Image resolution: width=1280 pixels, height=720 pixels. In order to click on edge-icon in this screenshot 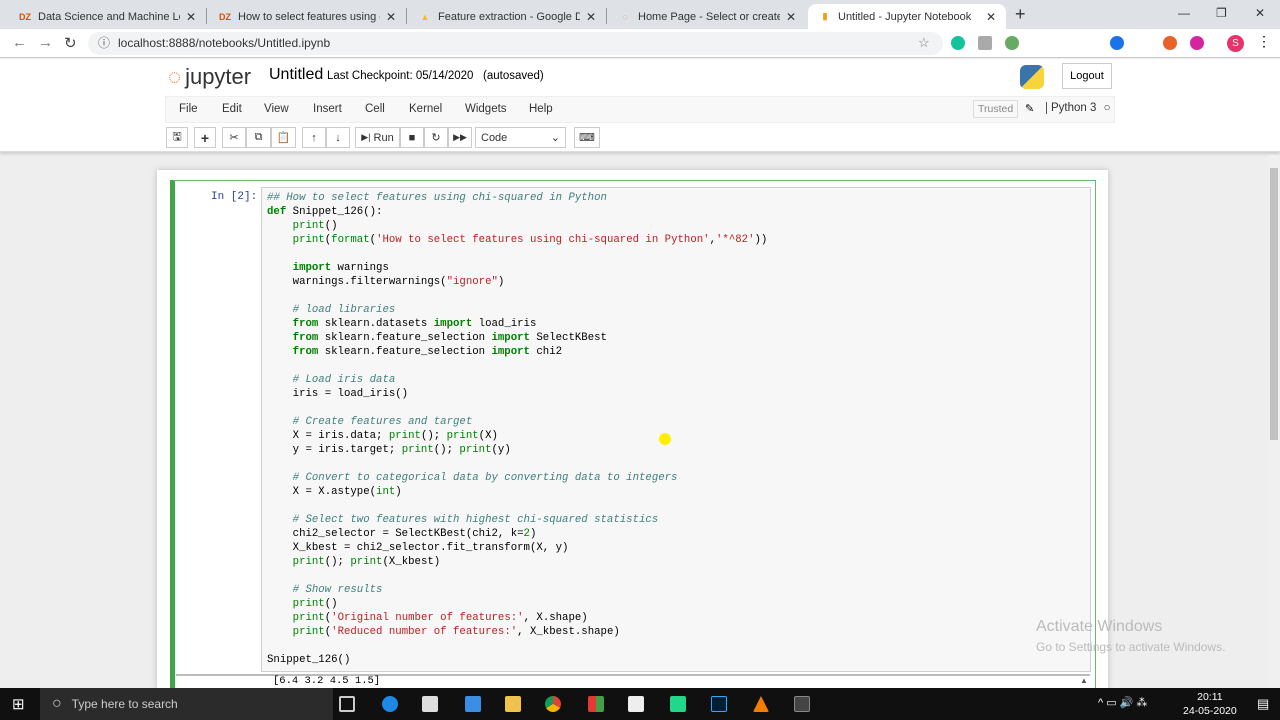, I will do `click(390, 704)`.